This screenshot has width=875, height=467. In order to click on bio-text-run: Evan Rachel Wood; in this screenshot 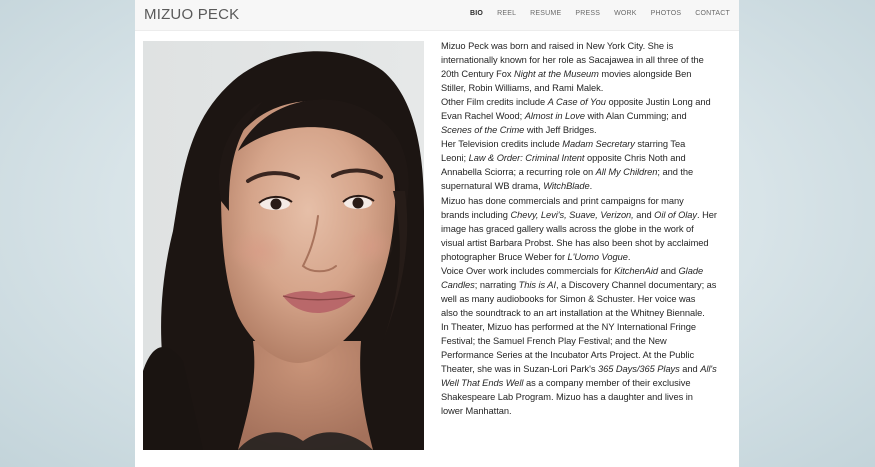, I will do `click(483, 116)`.